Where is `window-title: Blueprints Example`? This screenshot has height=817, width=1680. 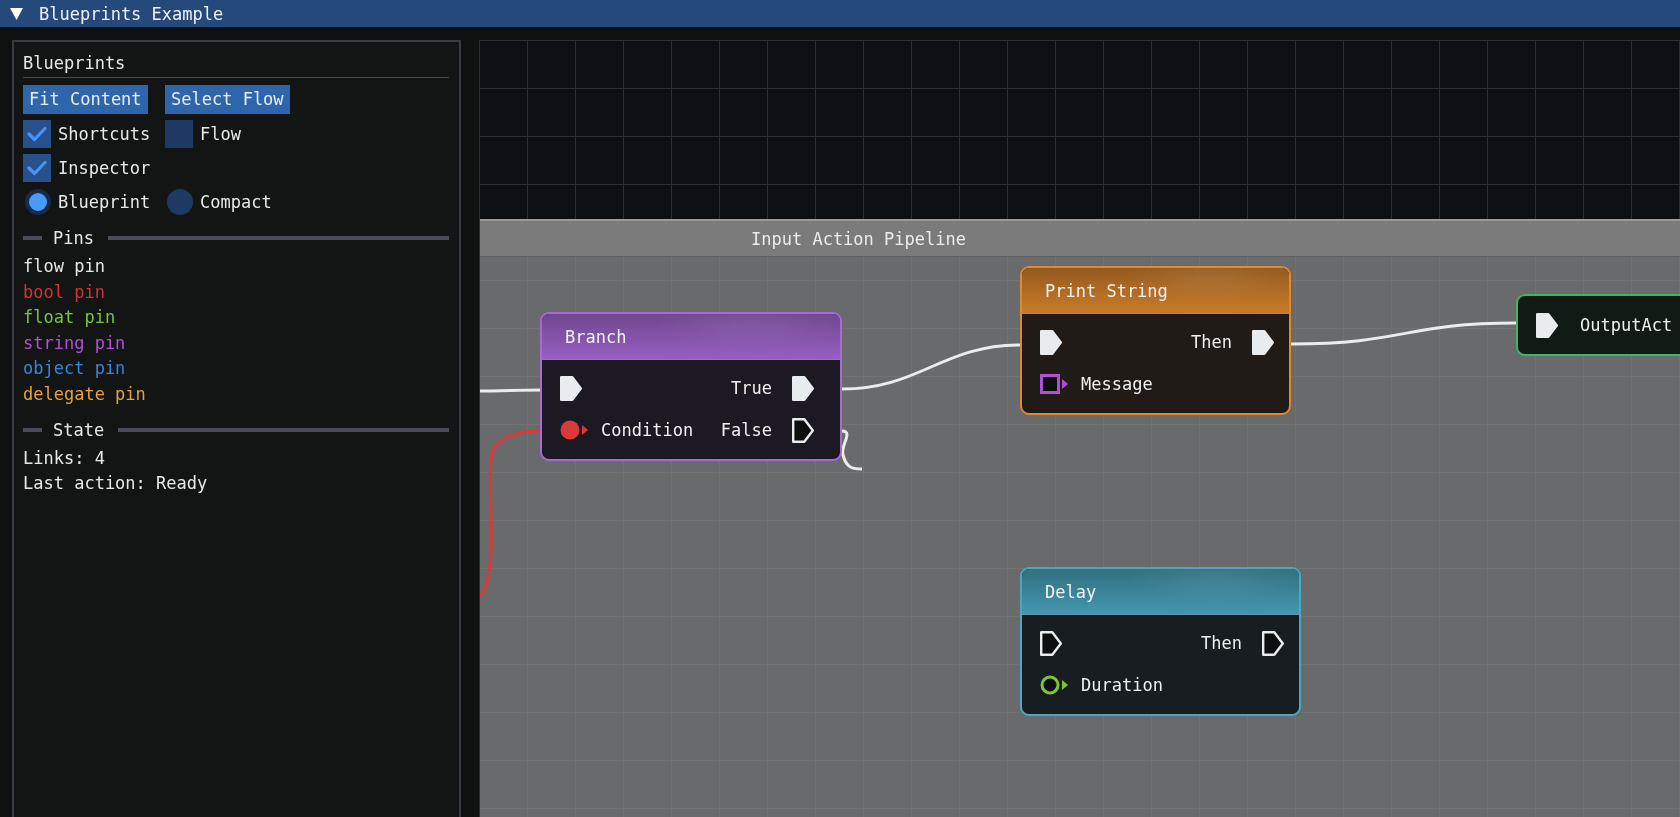 window-title: Blueprints Example is located at coordinates (131, 13).